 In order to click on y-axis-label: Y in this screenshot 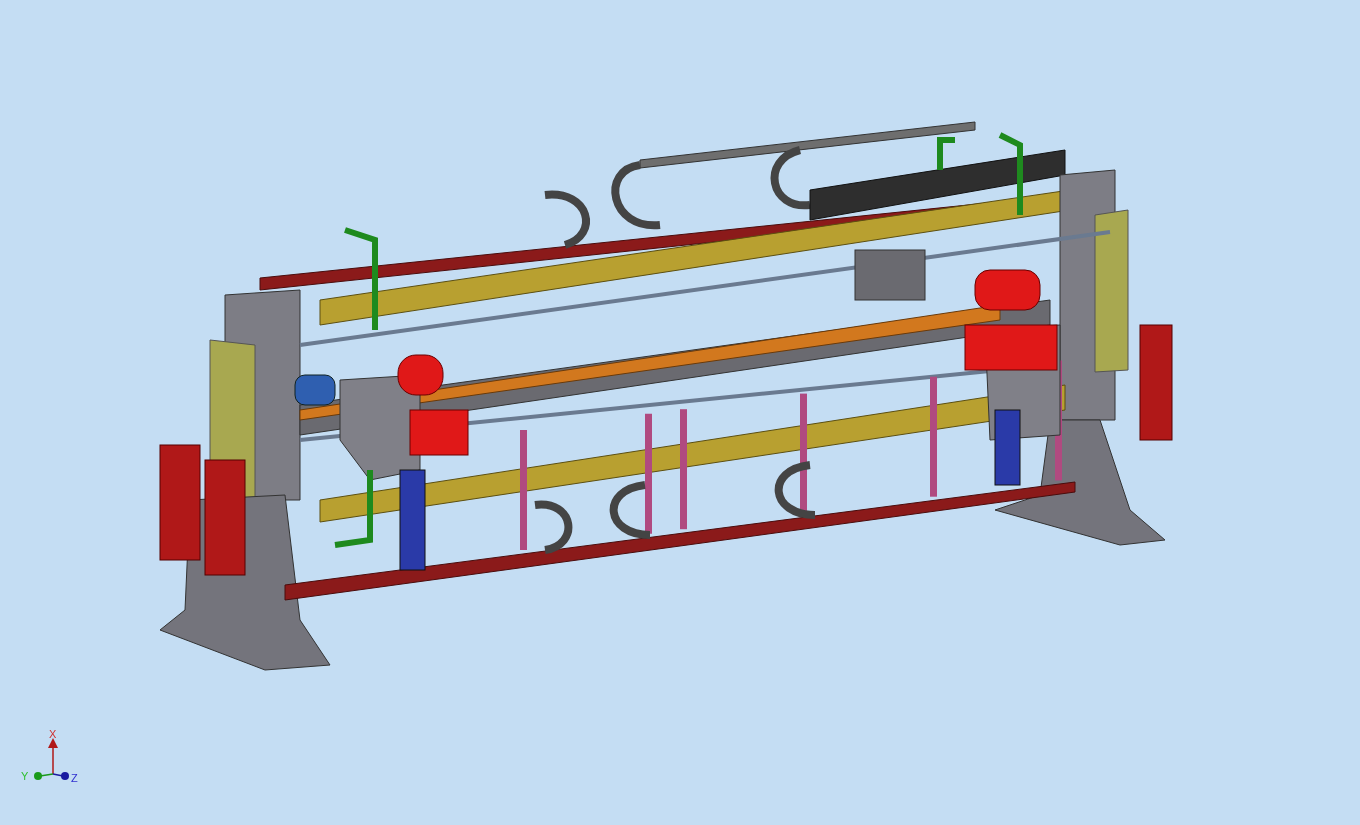, I will do `click(25, 776)`.